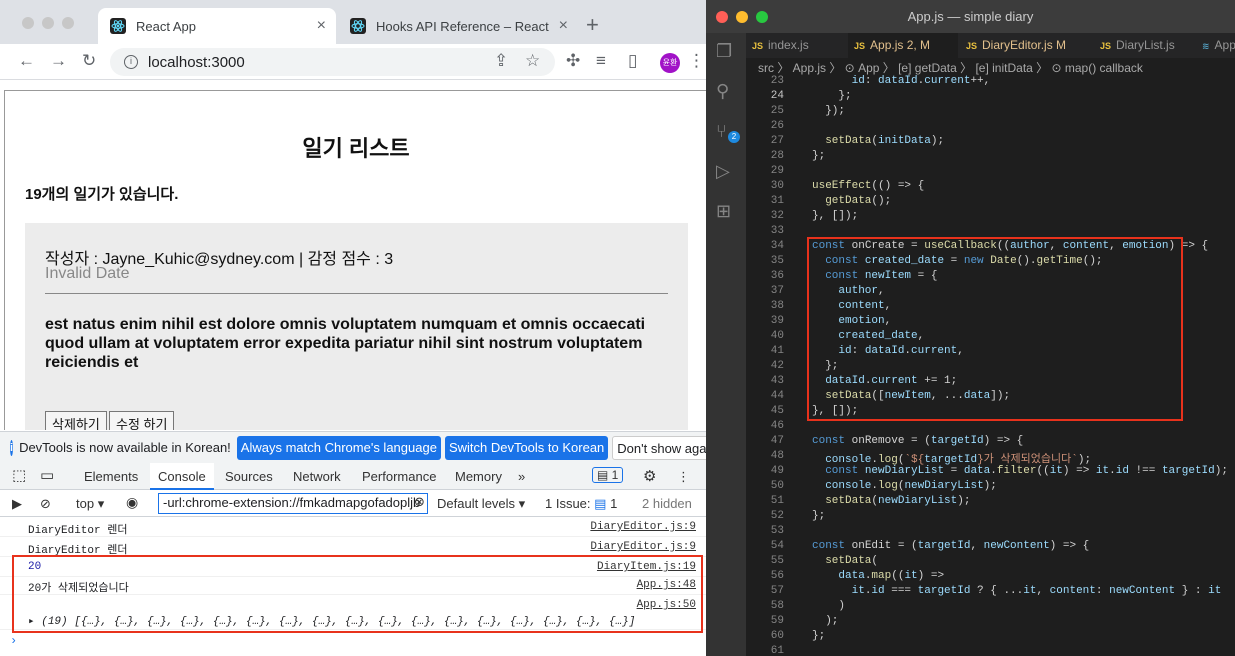 This screenshot has width=1235, height=656. What do you see at coordinates (399, 476) in the screenshot?
I see `tab-performance: Performance` at bounding box center [399, 476].